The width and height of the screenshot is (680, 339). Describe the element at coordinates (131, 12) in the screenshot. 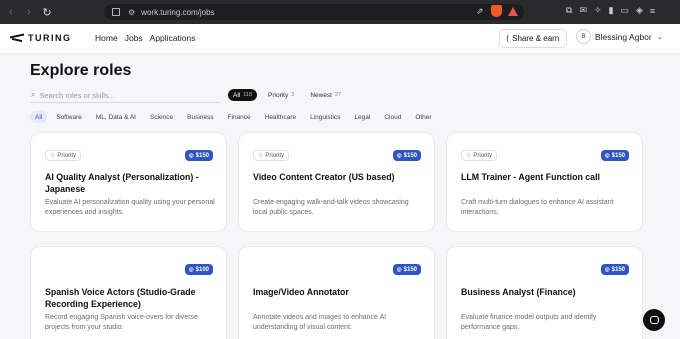

I see `site-settings-icon: ⚙` at that location.